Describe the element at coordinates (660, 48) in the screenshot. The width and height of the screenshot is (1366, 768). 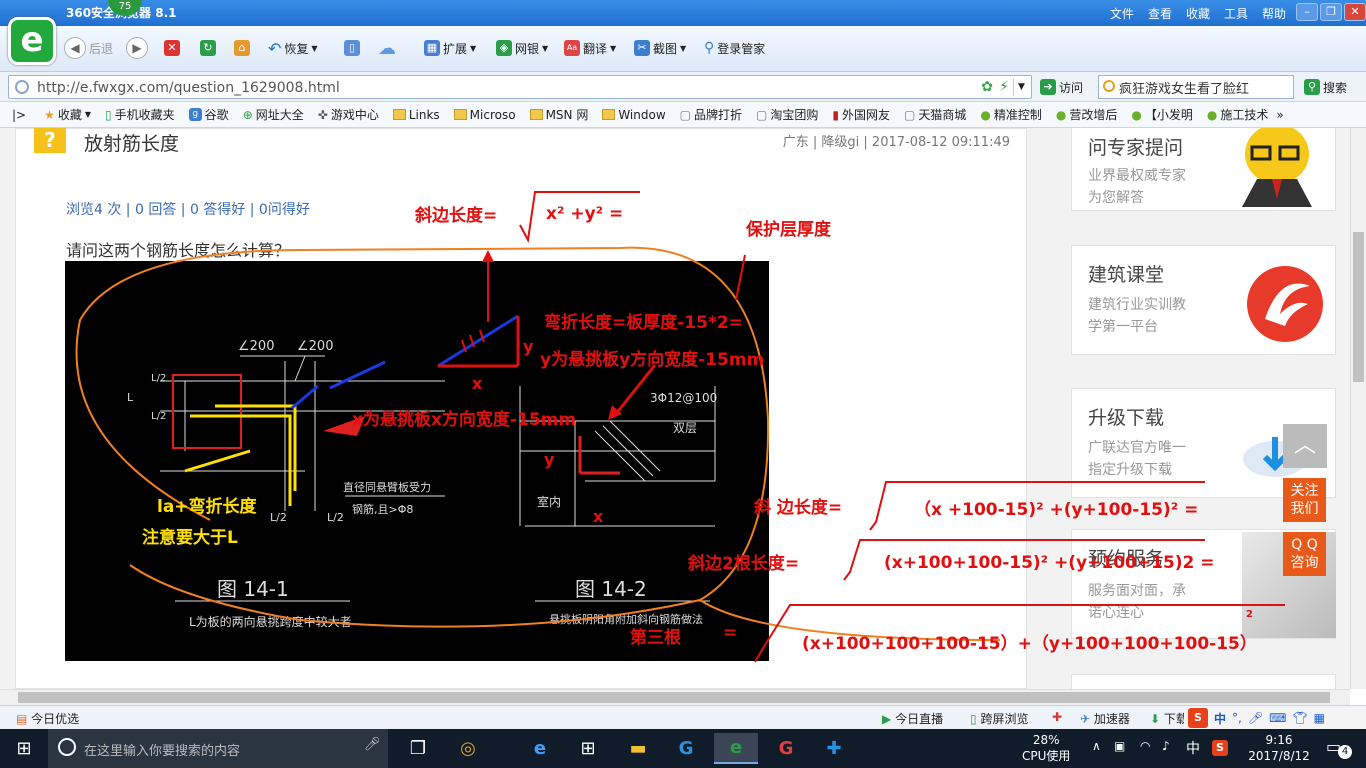
I see `screenshot-button: ✂ 截图 ▼` at that location.